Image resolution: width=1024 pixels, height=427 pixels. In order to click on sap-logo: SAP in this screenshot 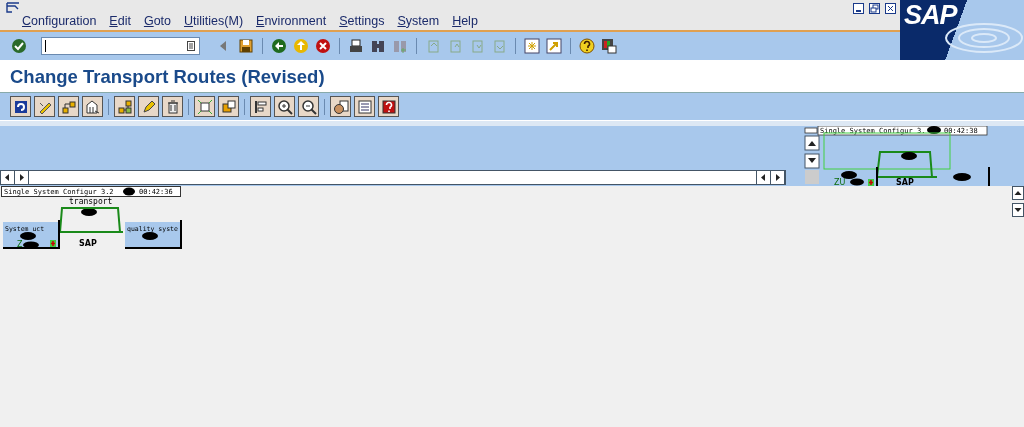, I will do `click(930, 15)`.